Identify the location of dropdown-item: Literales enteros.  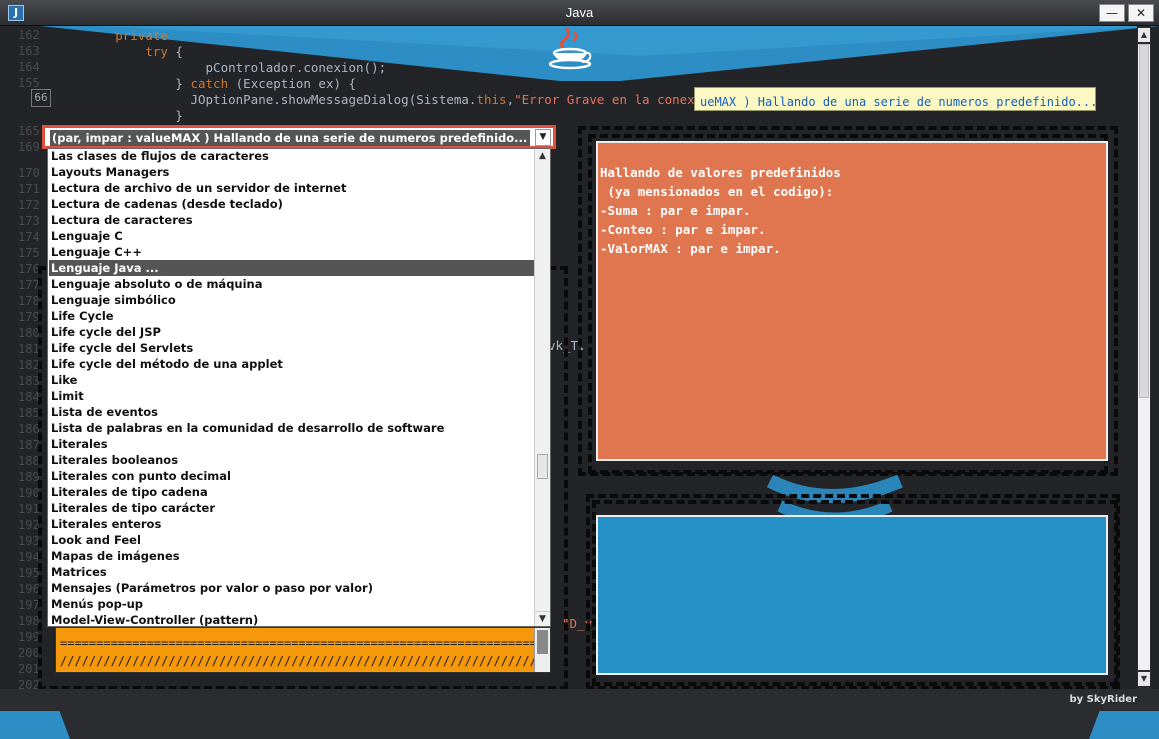
(292, 524).